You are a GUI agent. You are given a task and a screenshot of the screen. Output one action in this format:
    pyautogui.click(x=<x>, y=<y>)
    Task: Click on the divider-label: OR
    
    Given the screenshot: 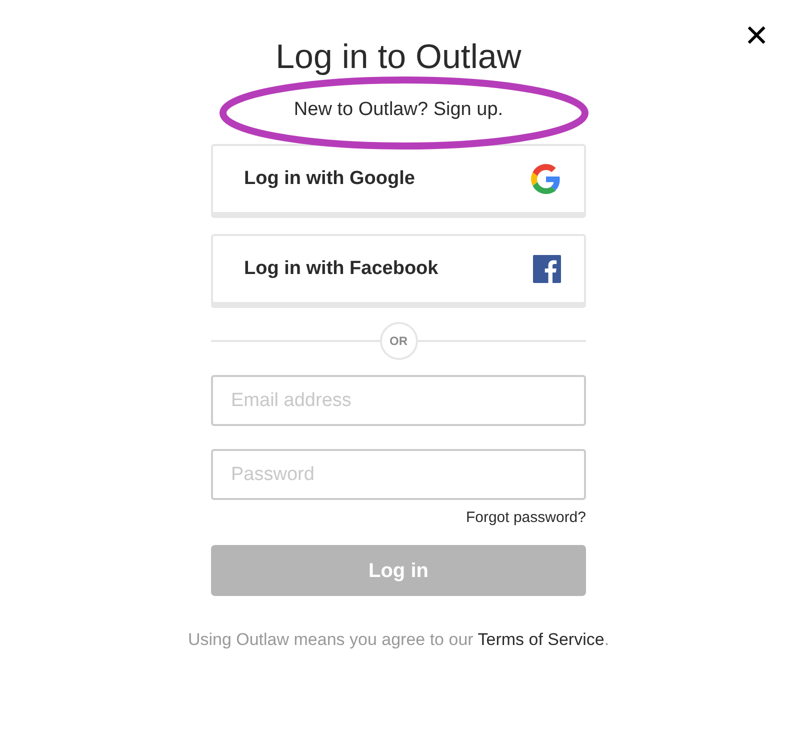 What is the action you would take?
    pyautogui.click(x=399, y=341)
    